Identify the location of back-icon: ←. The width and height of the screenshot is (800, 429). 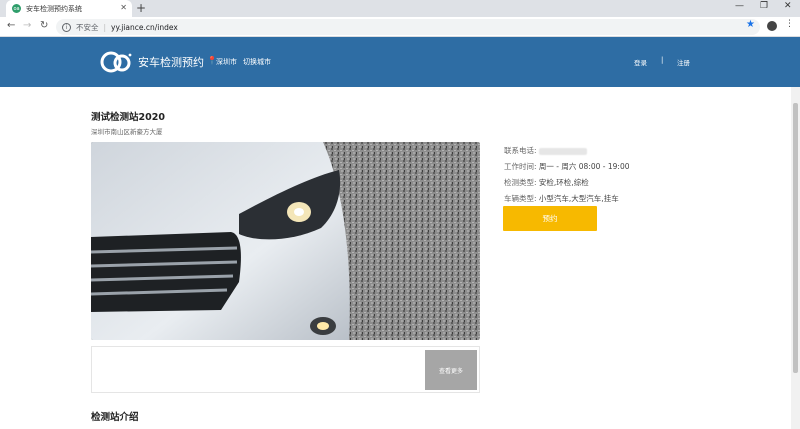
(11, 25).